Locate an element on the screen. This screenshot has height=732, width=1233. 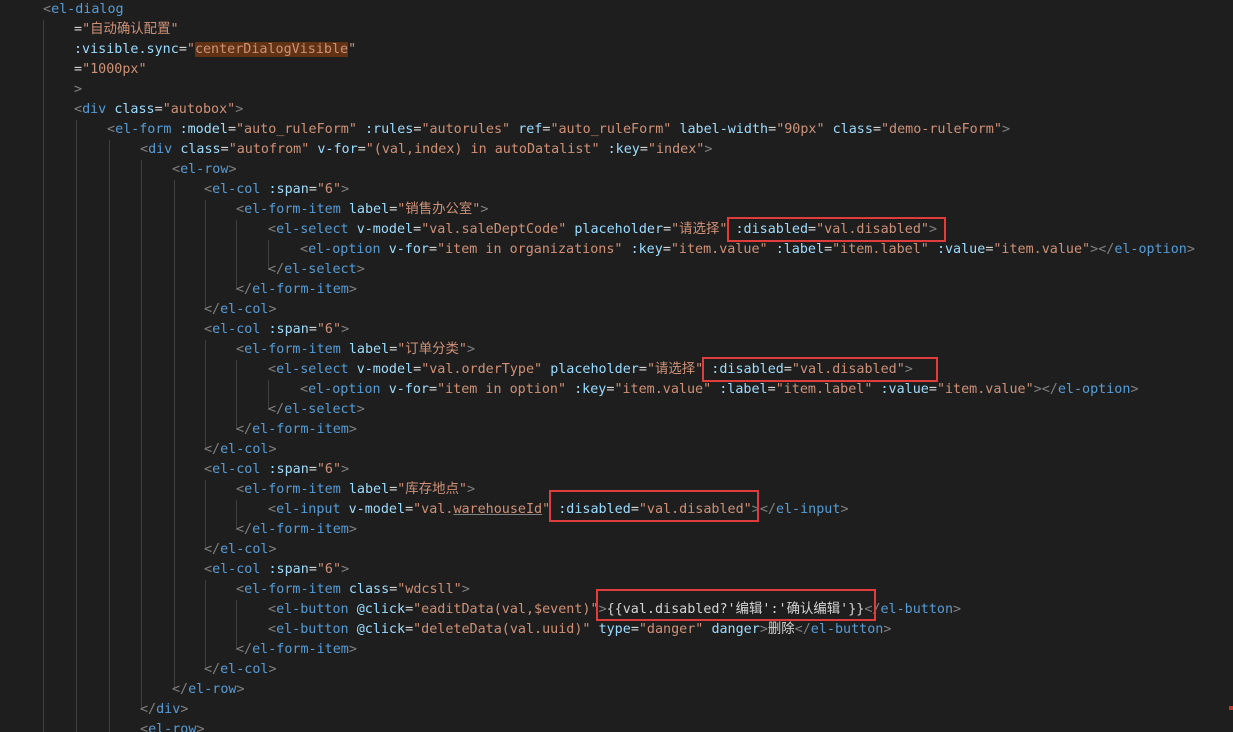
code-line: </el-row> is located at coordinates (208, 690).